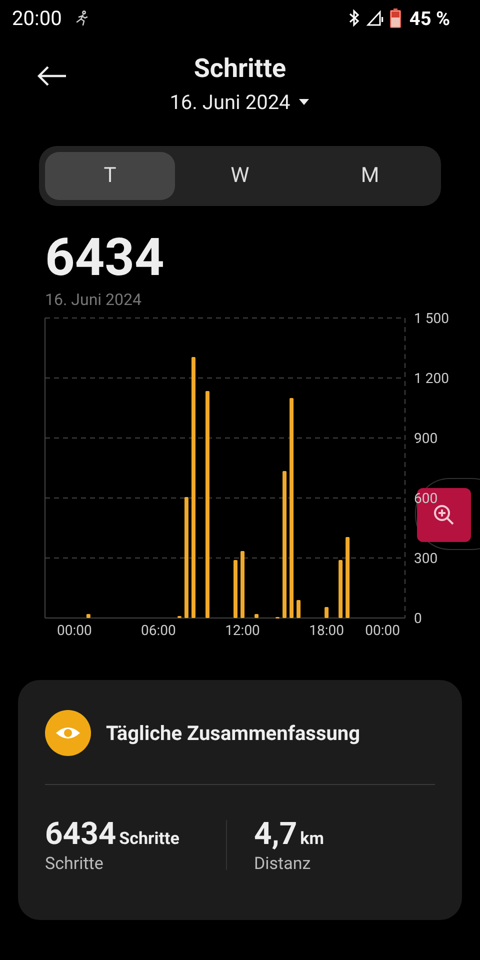 Image resolution: width=480 pixels, height=960 pixels. What do you see at coordinates (242, 631) in the screenshot?
I see `x-axis-label: 12:00` at bounding box center [242, 631].